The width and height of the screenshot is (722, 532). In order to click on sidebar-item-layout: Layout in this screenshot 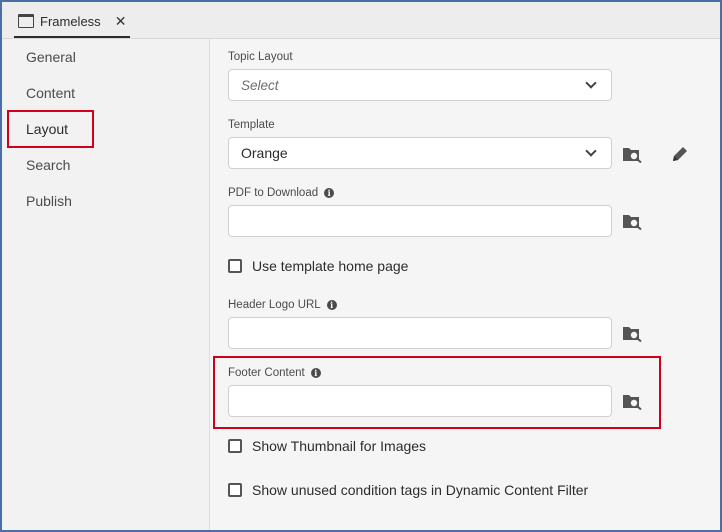, I will do `click(47, 129)`.